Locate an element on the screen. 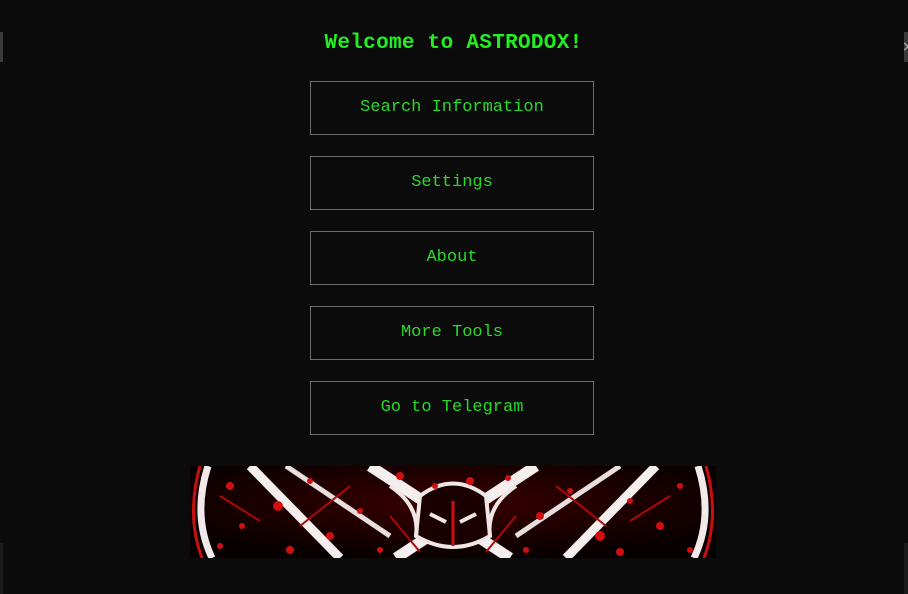  window-edge-left is located at coordinates (1, 47).